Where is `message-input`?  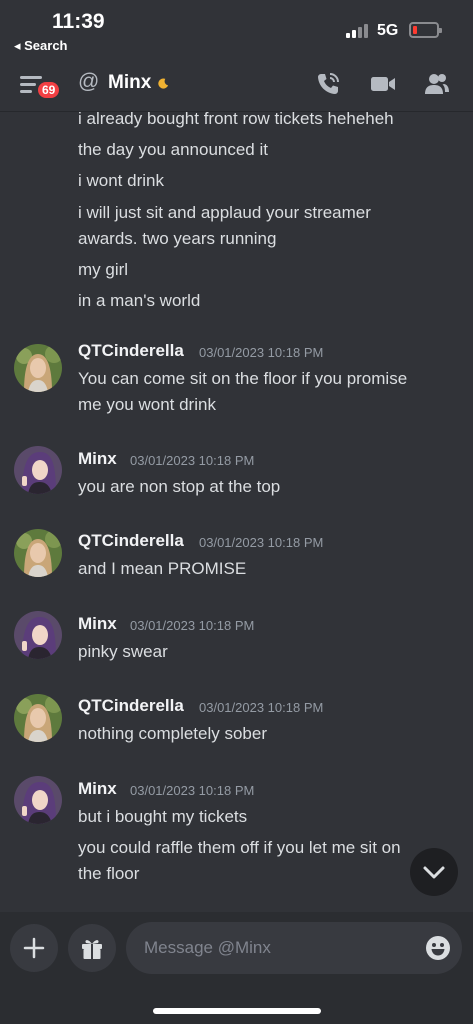
message-input is located at coordinates (294, 948).